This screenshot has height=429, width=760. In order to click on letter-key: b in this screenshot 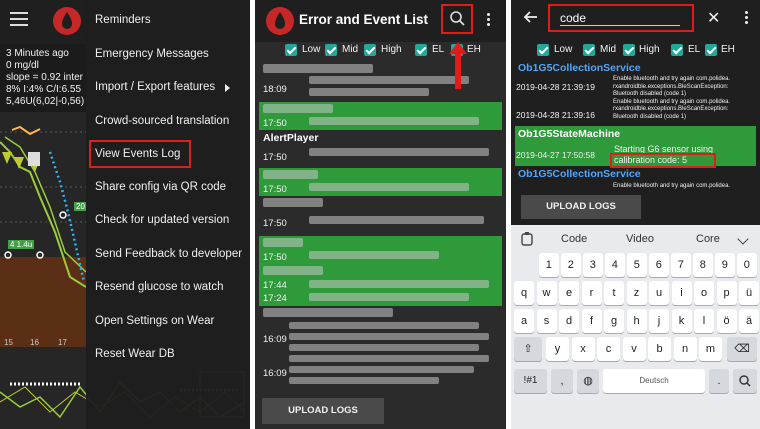, I will do `click(659, 349)`.